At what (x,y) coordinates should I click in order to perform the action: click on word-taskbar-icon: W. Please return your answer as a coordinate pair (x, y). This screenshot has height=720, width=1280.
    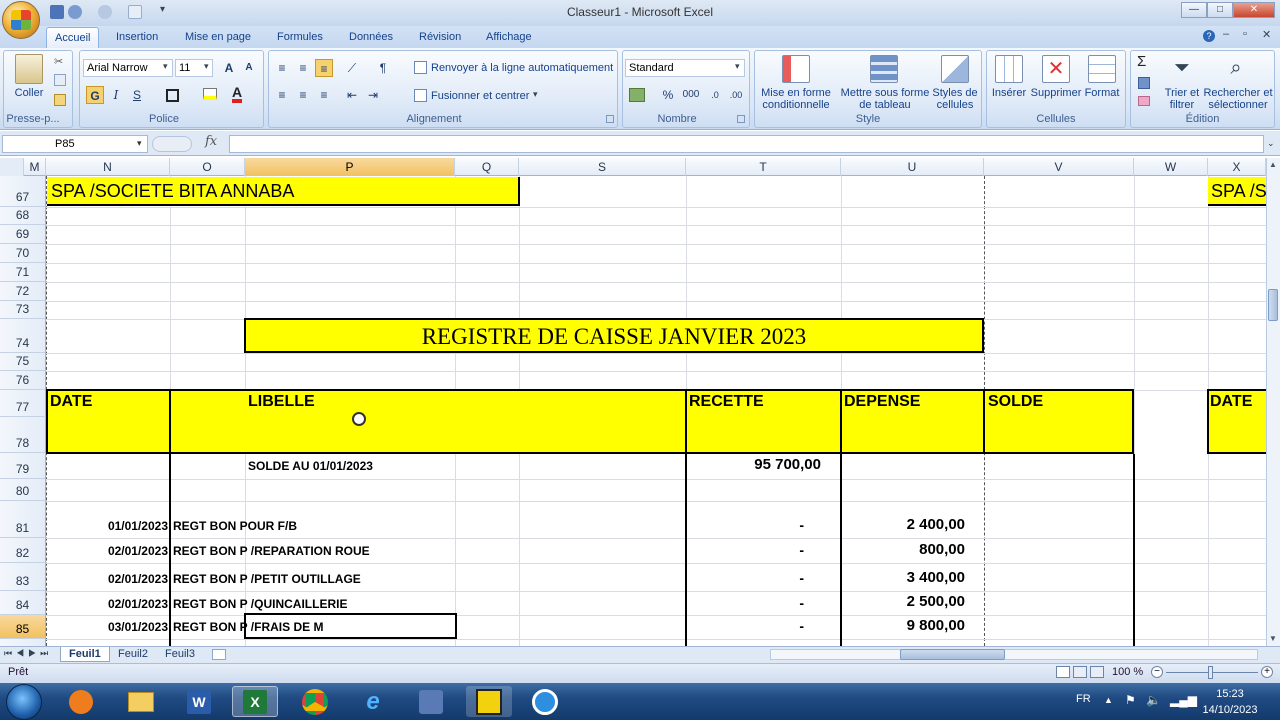
    Looking at the image, I should click on (199, 701).